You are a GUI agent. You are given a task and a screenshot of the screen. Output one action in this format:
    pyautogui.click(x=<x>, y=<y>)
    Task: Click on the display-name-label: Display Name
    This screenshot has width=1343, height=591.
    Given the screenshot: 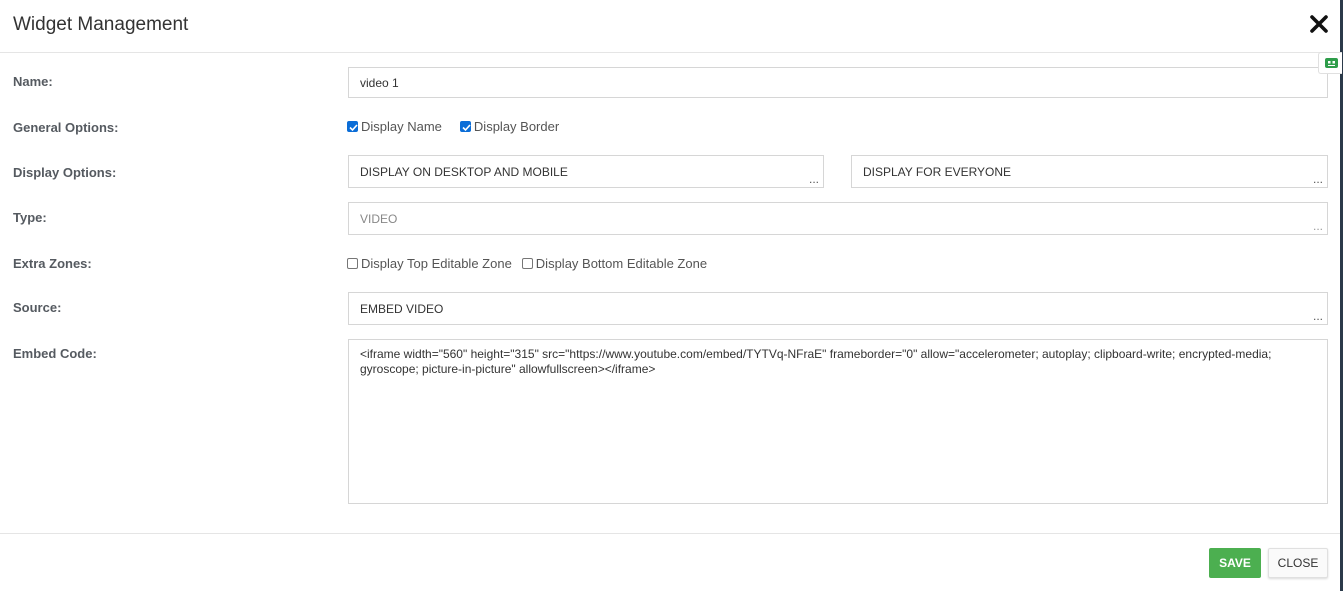 What is the action you would take?
    pyautogui.click(x=401, y=126)
    